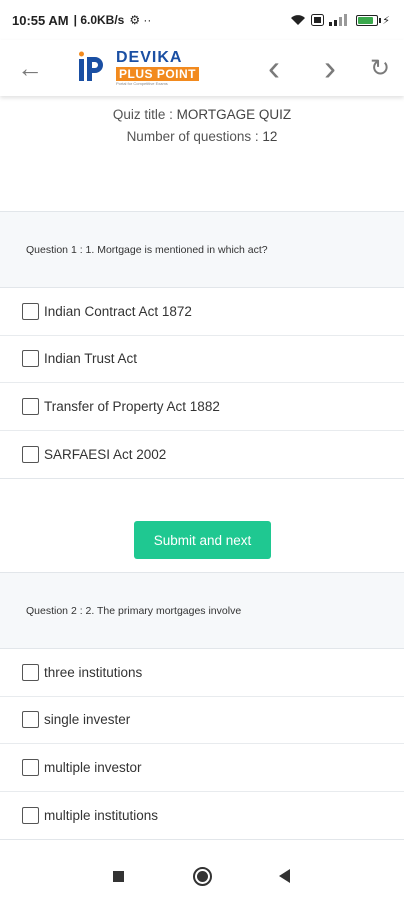  I want to click on status-time: 10:55 AM, so click(40, 20).